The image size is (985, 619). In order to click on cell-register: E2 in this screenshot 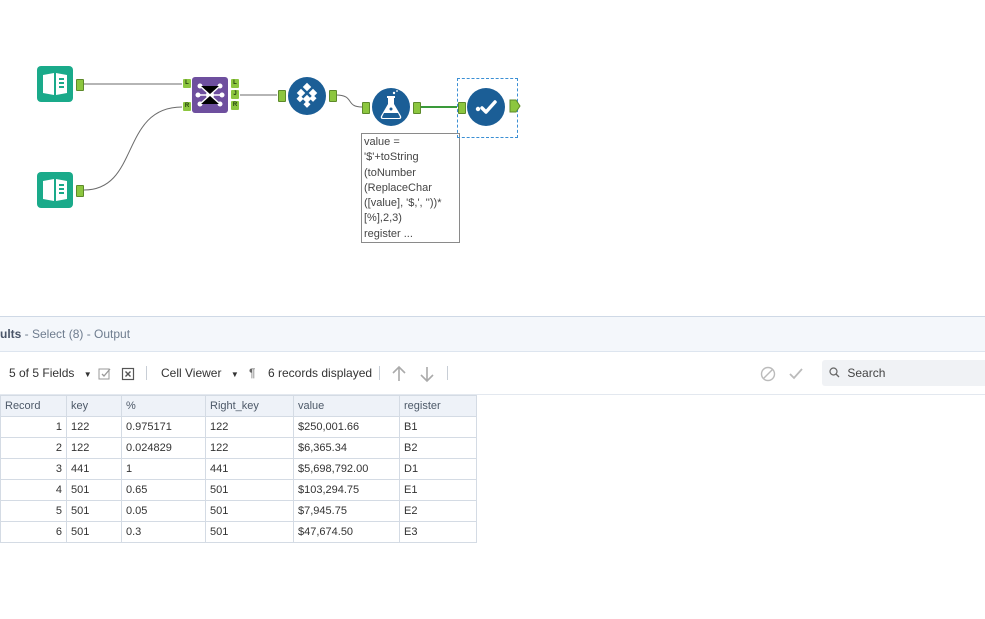, I will do `click(438, 511)`.